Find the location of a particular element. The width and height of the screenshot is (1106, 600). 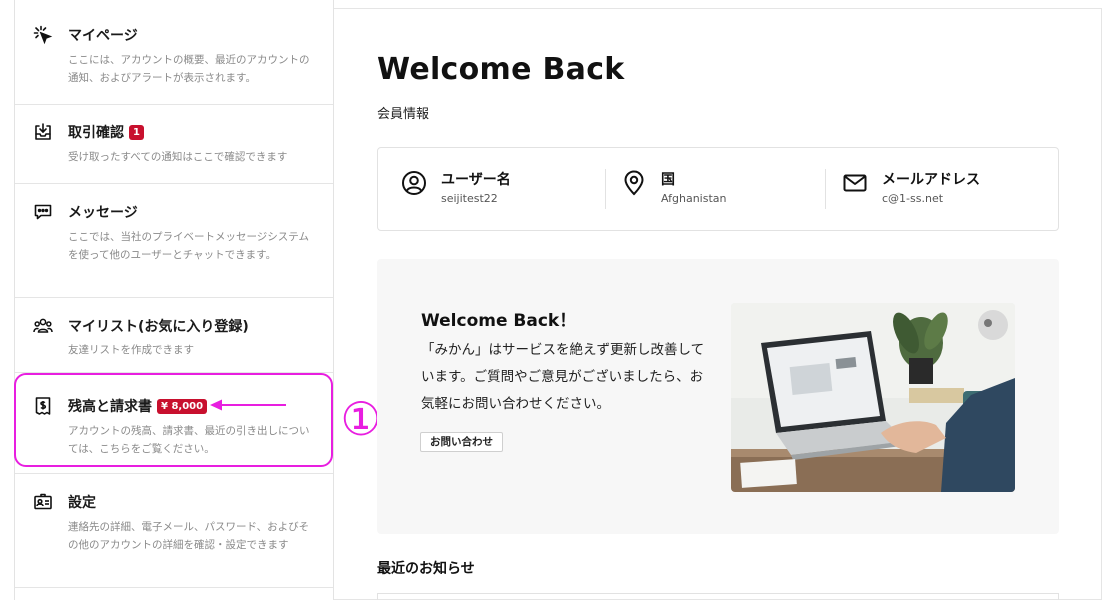

info-label: メールアドレス is located at coordinates (931, 180).